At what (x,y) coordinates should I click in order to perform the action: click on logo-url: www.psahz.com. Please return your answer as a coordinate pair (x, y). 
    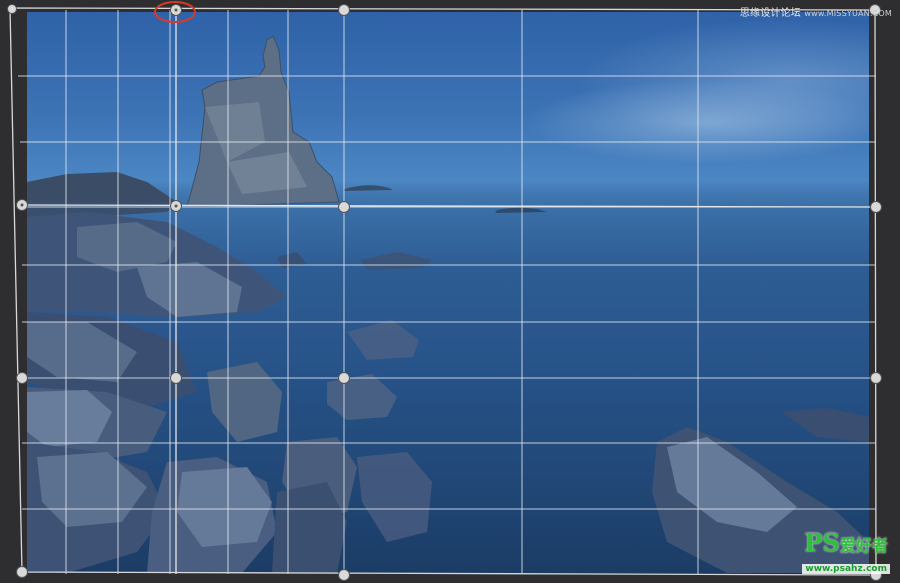
    Looking at the image, I should click on (846, 569).